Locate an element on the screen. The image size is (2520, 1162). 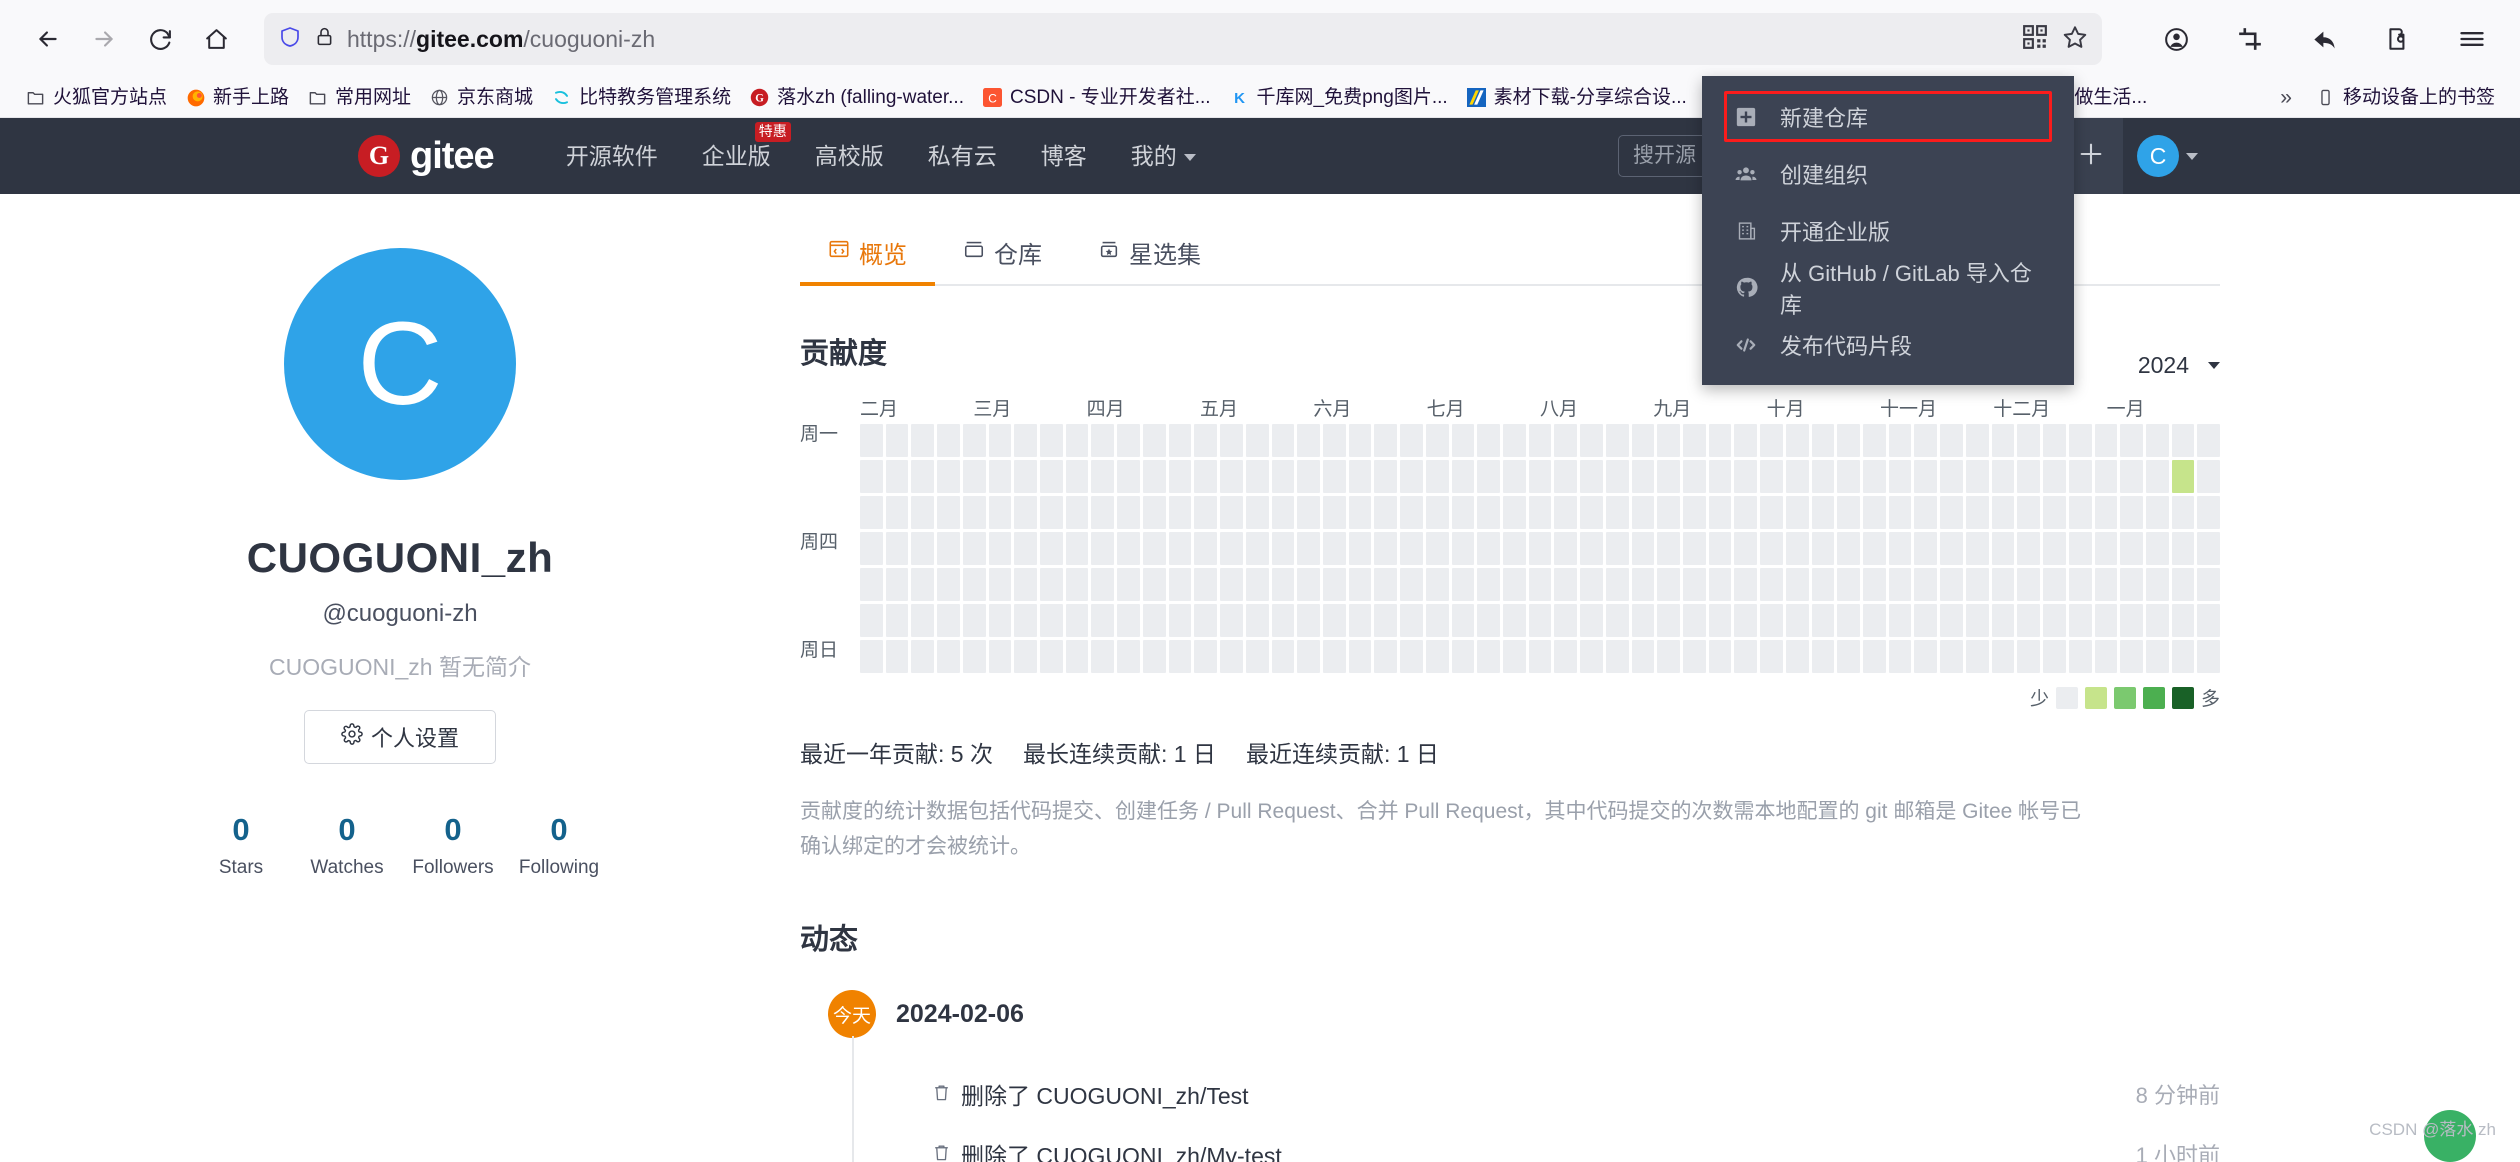
home-button is located at coordinates (216, 39).